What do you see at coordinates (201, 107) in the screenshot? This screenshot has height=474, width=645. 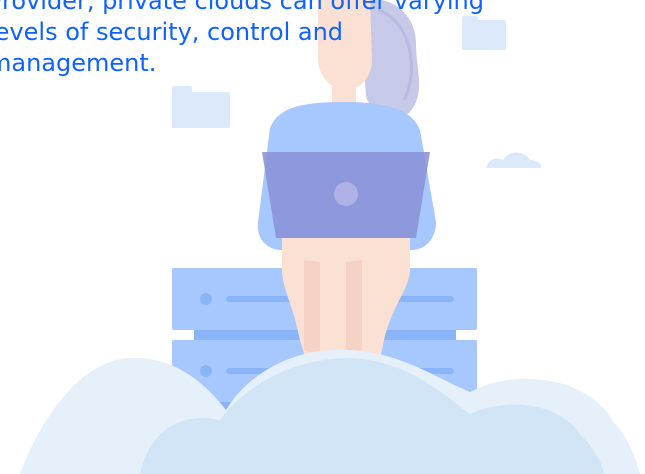 I see `folder-icon` at bounding box center [201, 107].